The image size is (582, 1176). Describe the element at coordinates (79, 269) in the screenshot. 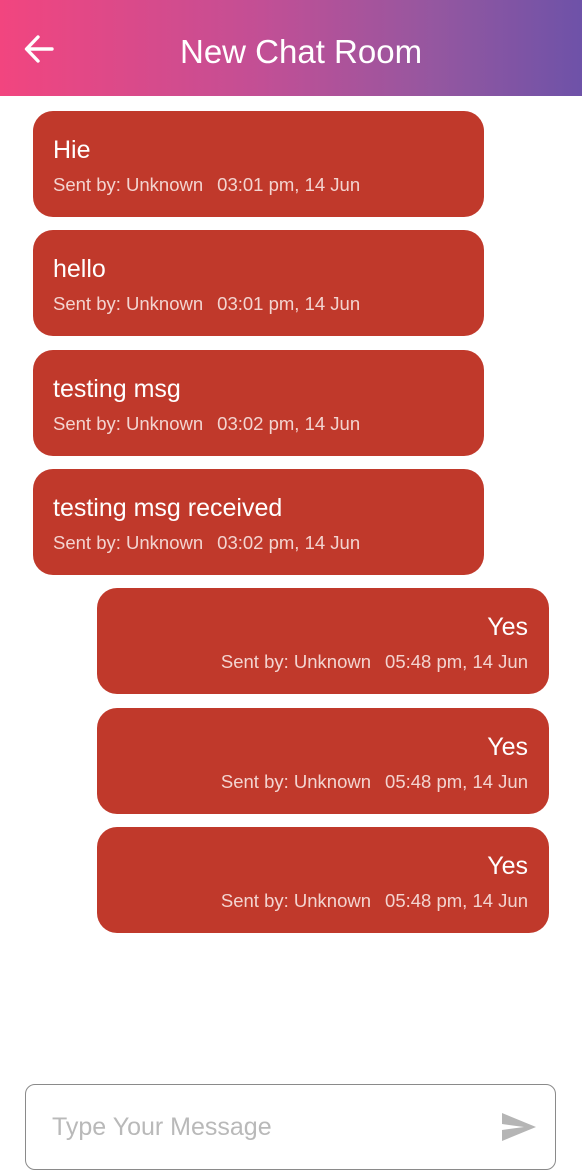

I see `message-text: hello` at that location.